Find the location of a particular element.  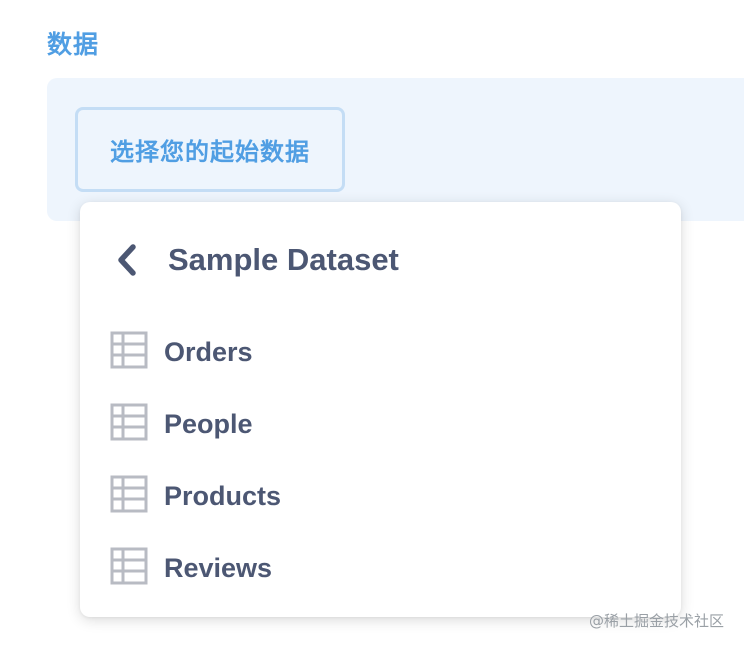

back-to-databases-button: Sample Dataset is located at coordinates (255, 260).